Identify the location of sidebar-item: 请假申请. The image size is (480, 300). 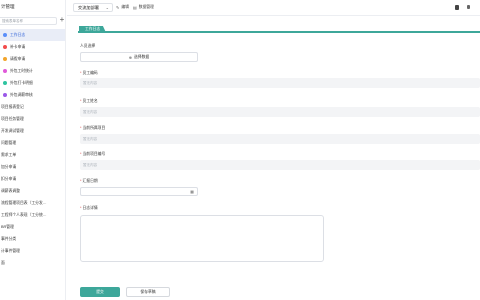
(32, 59).